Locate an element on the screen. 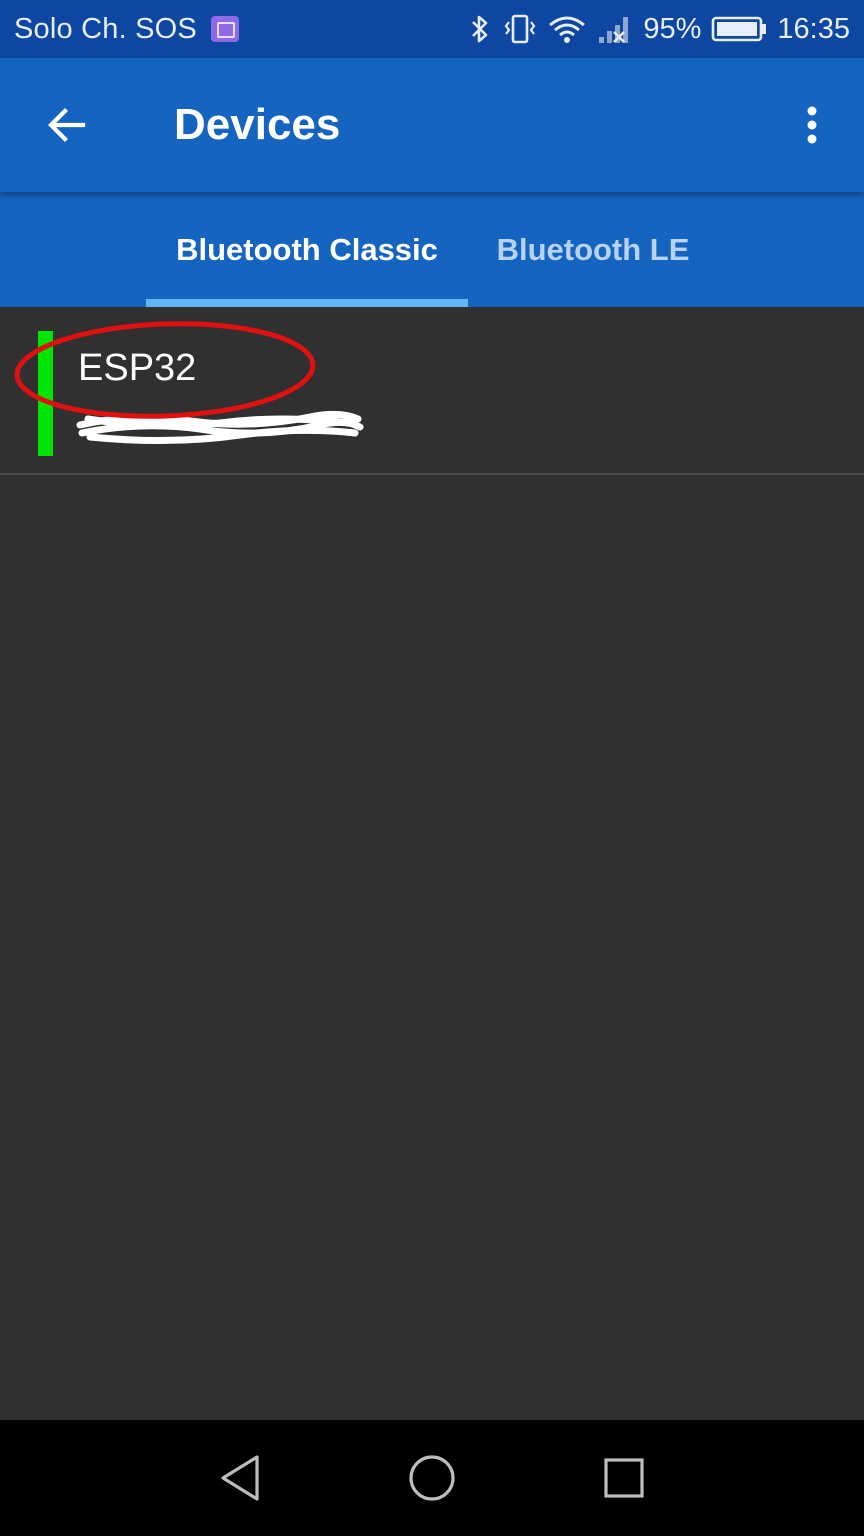 The height and width of the screenshot is (1536, 864). nav-recents-icon is located at coordinates (624, 1478).